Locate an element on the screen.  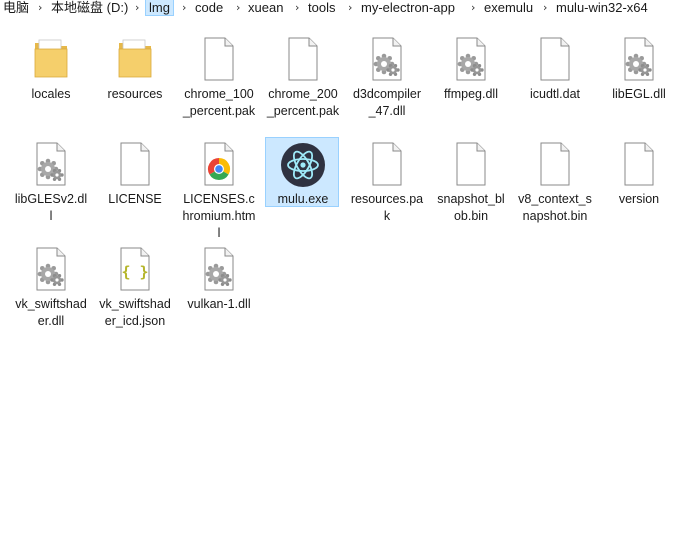
file-item: icudtl.dat is located at coordinates (555, 70).